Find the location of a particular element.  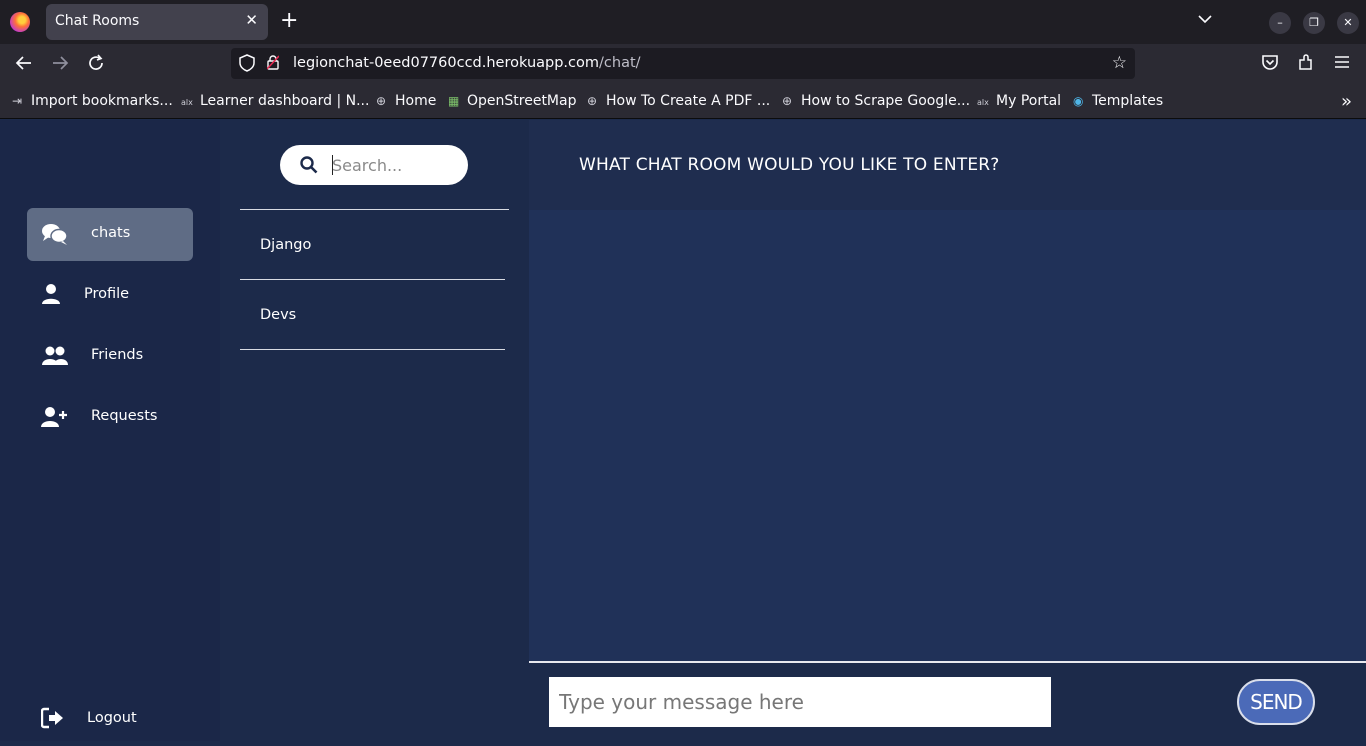

bookmark-label: My Portal is located at coordinates (1029, 101).